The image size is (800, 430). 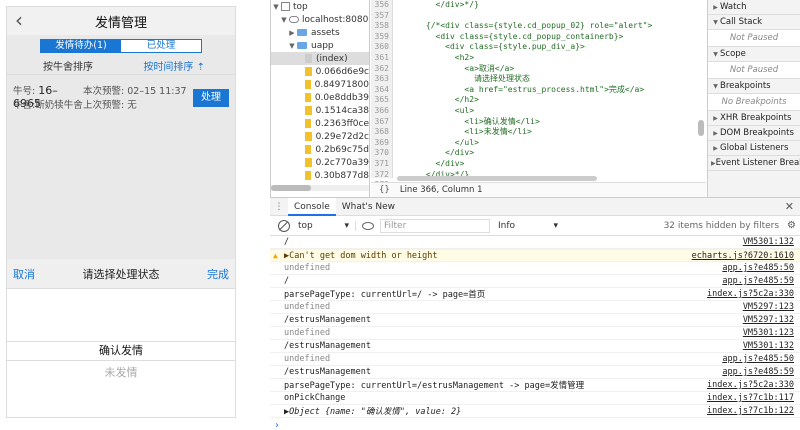 What do you see at coordinates (547, 69) in the screenshot?
I see `code-line: <a>取消</a>` at bounding box center [547, 69].